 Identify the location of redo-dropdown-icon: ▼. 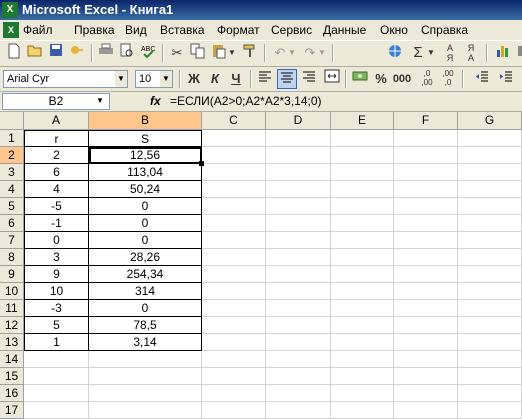
(322, 53).